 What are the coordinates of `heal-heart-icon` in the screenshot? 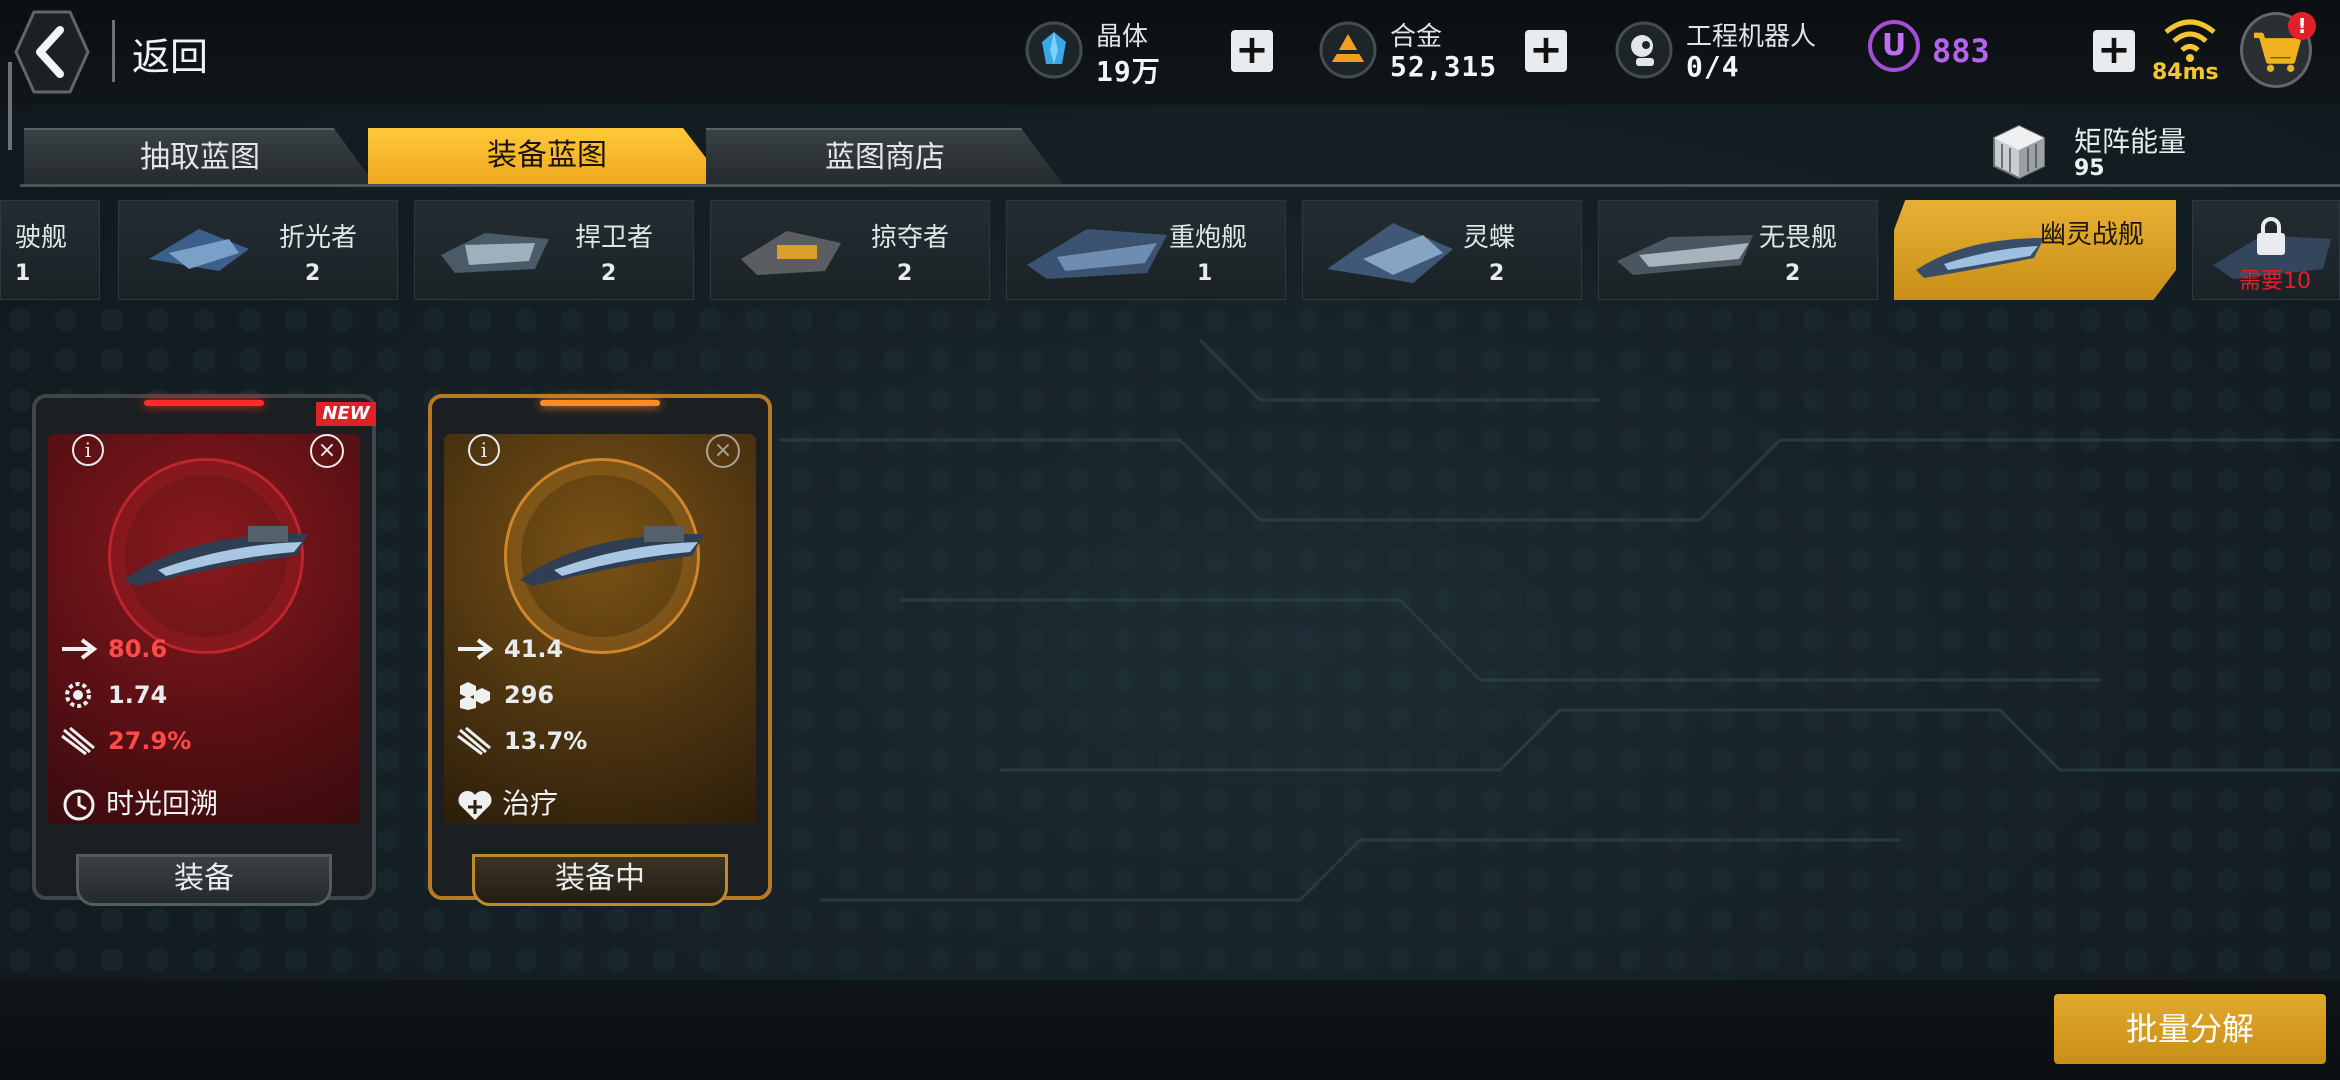 It's located at (475, 805).